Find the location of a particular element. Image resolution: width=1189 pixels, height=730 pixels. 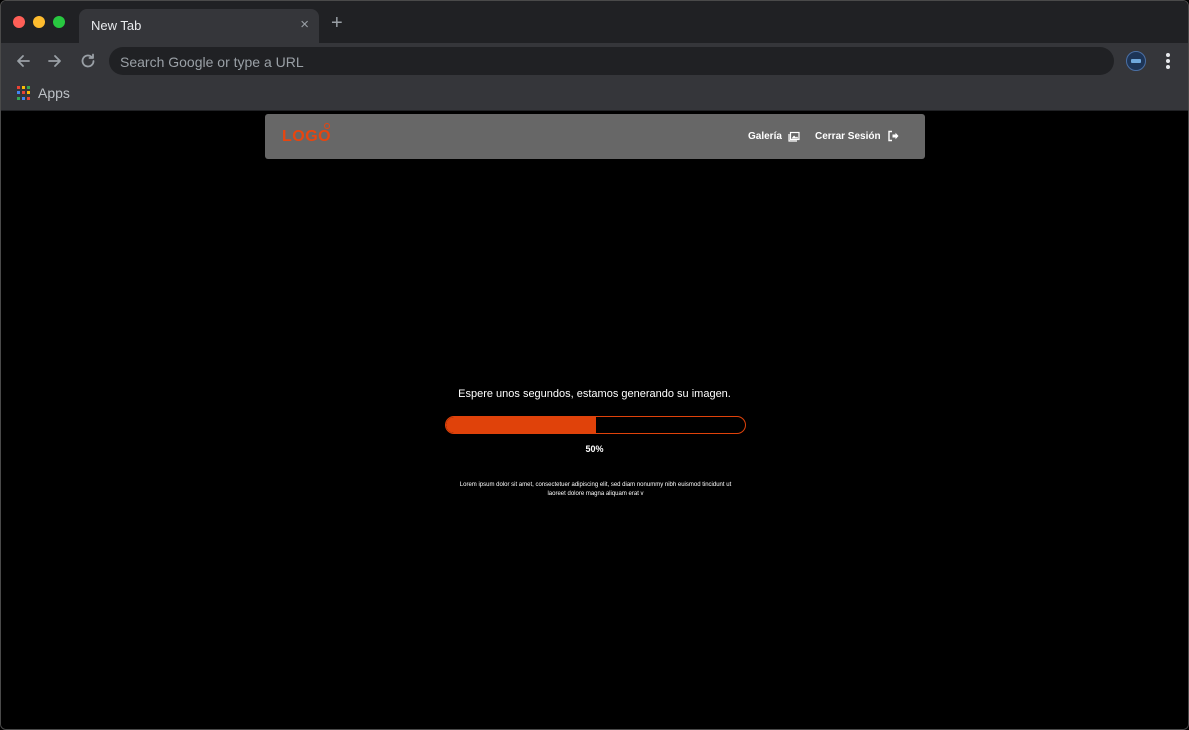

nav-galeria-link: Galería is located at coordinates (774, 136).